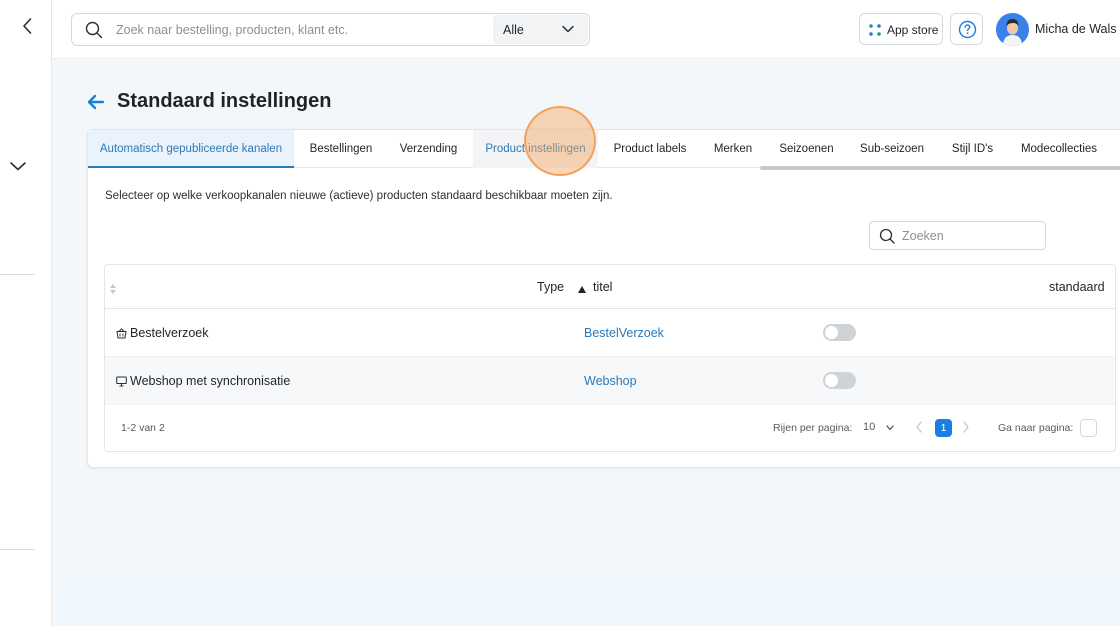  What do you see at coordinates (733, 149) in the screenshot?
I see `tab-merken: Merken` at bounding box center [733, 149].